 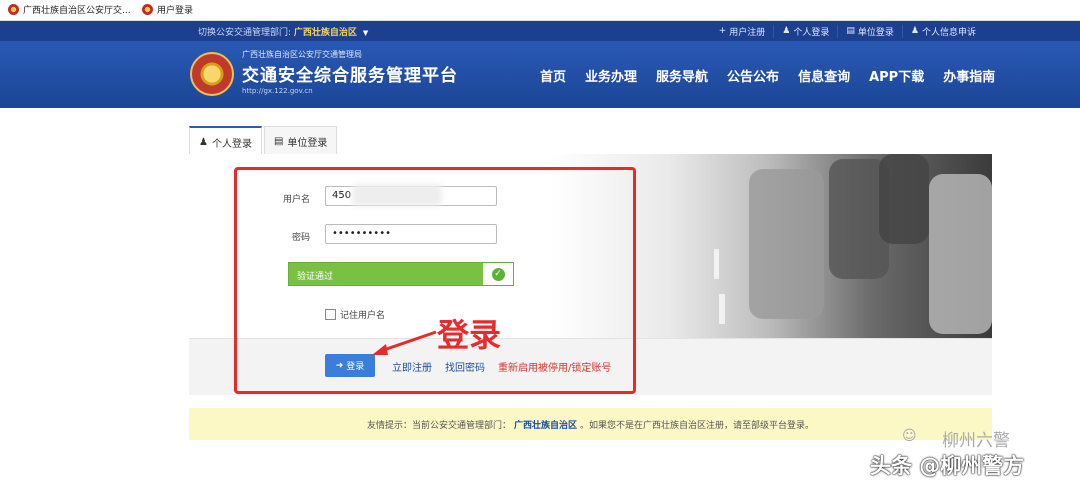 What do you see at coordinates (212, 74) in the screenshot?
I see `police-emblem-logo` at bounding box center [212, 74].